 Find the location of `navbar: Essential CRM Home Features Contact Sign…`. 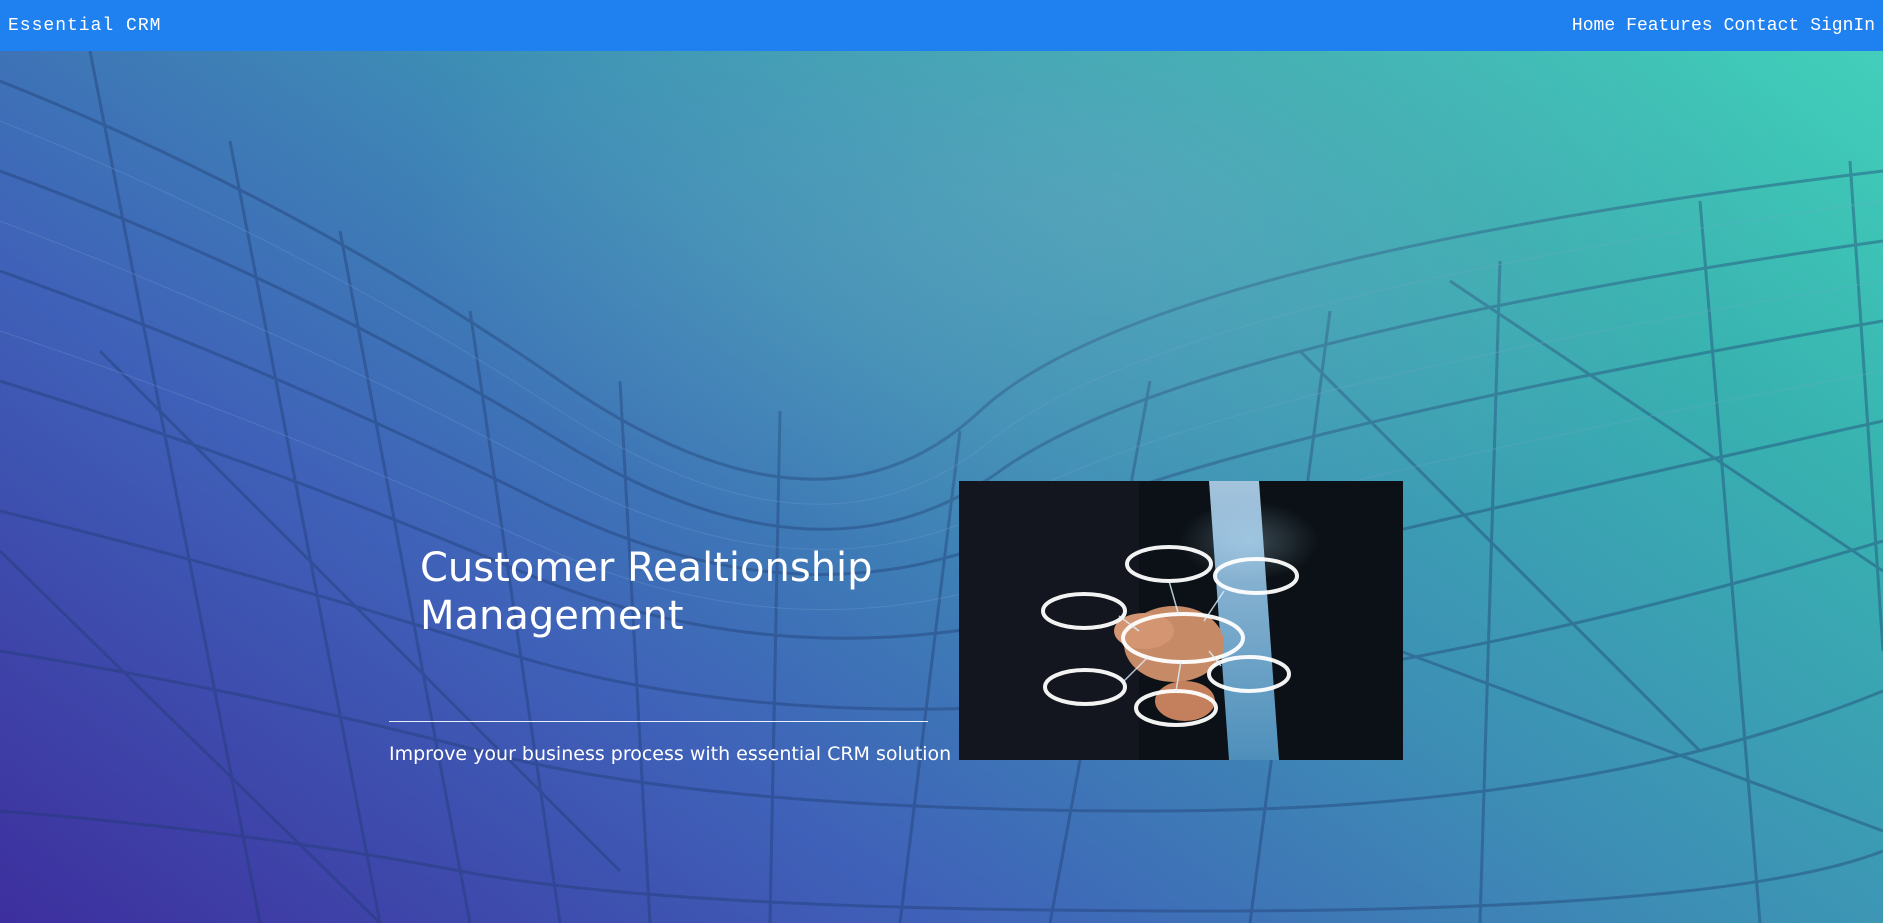

navbar: Essential CRM Home Features Contact Sign… is located at coordinates (941, 25).